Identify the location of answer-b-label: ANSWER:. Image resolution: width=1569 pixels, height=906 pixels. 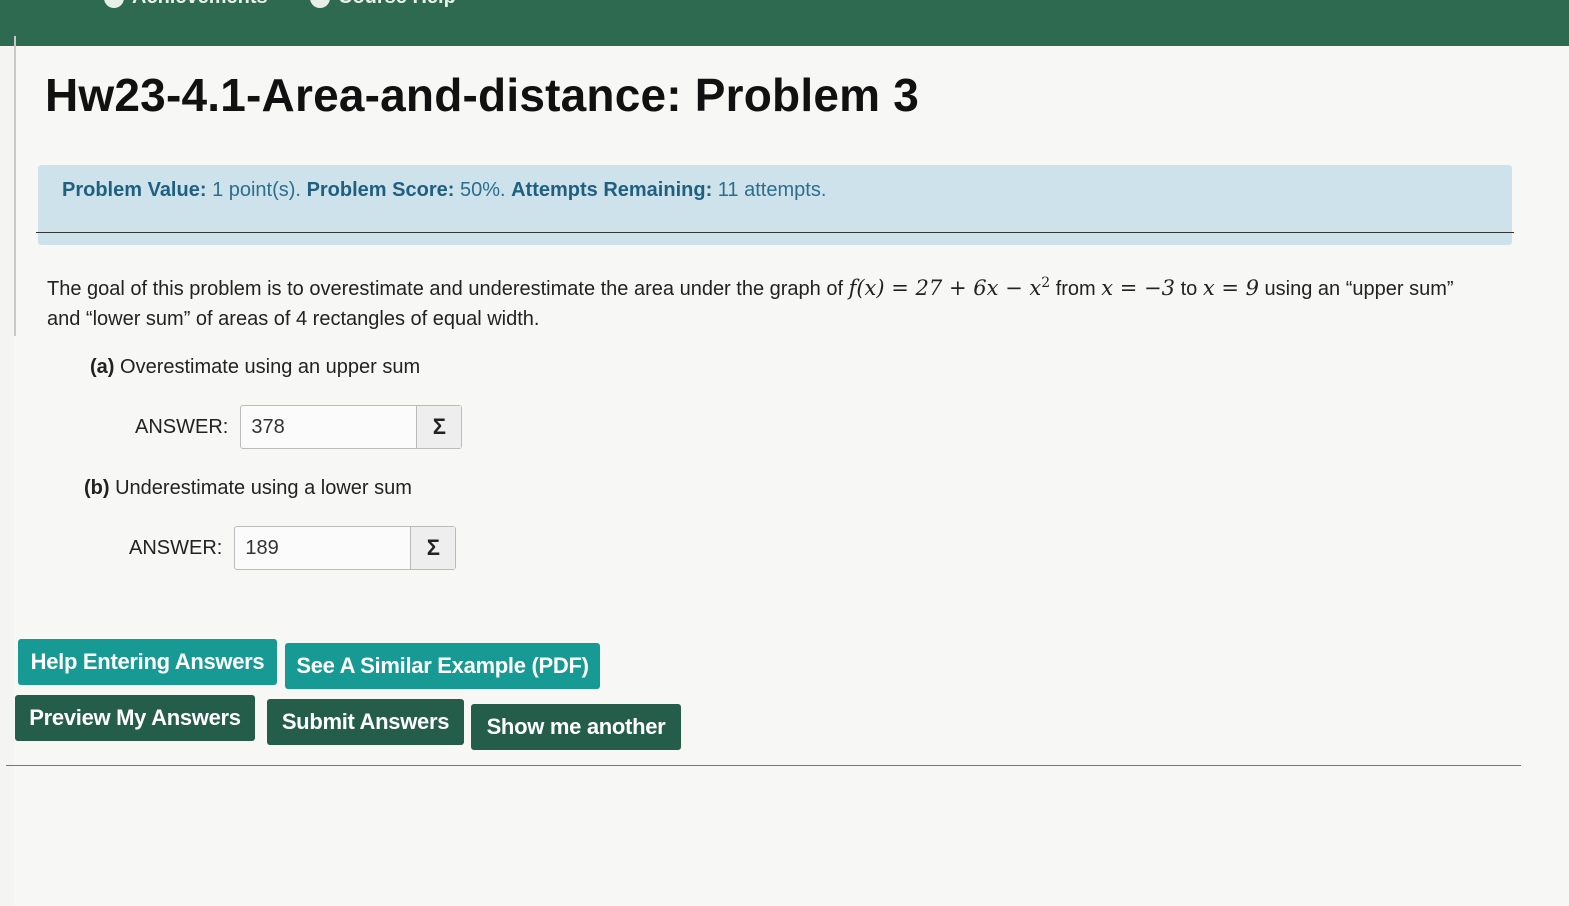
(176, 547).